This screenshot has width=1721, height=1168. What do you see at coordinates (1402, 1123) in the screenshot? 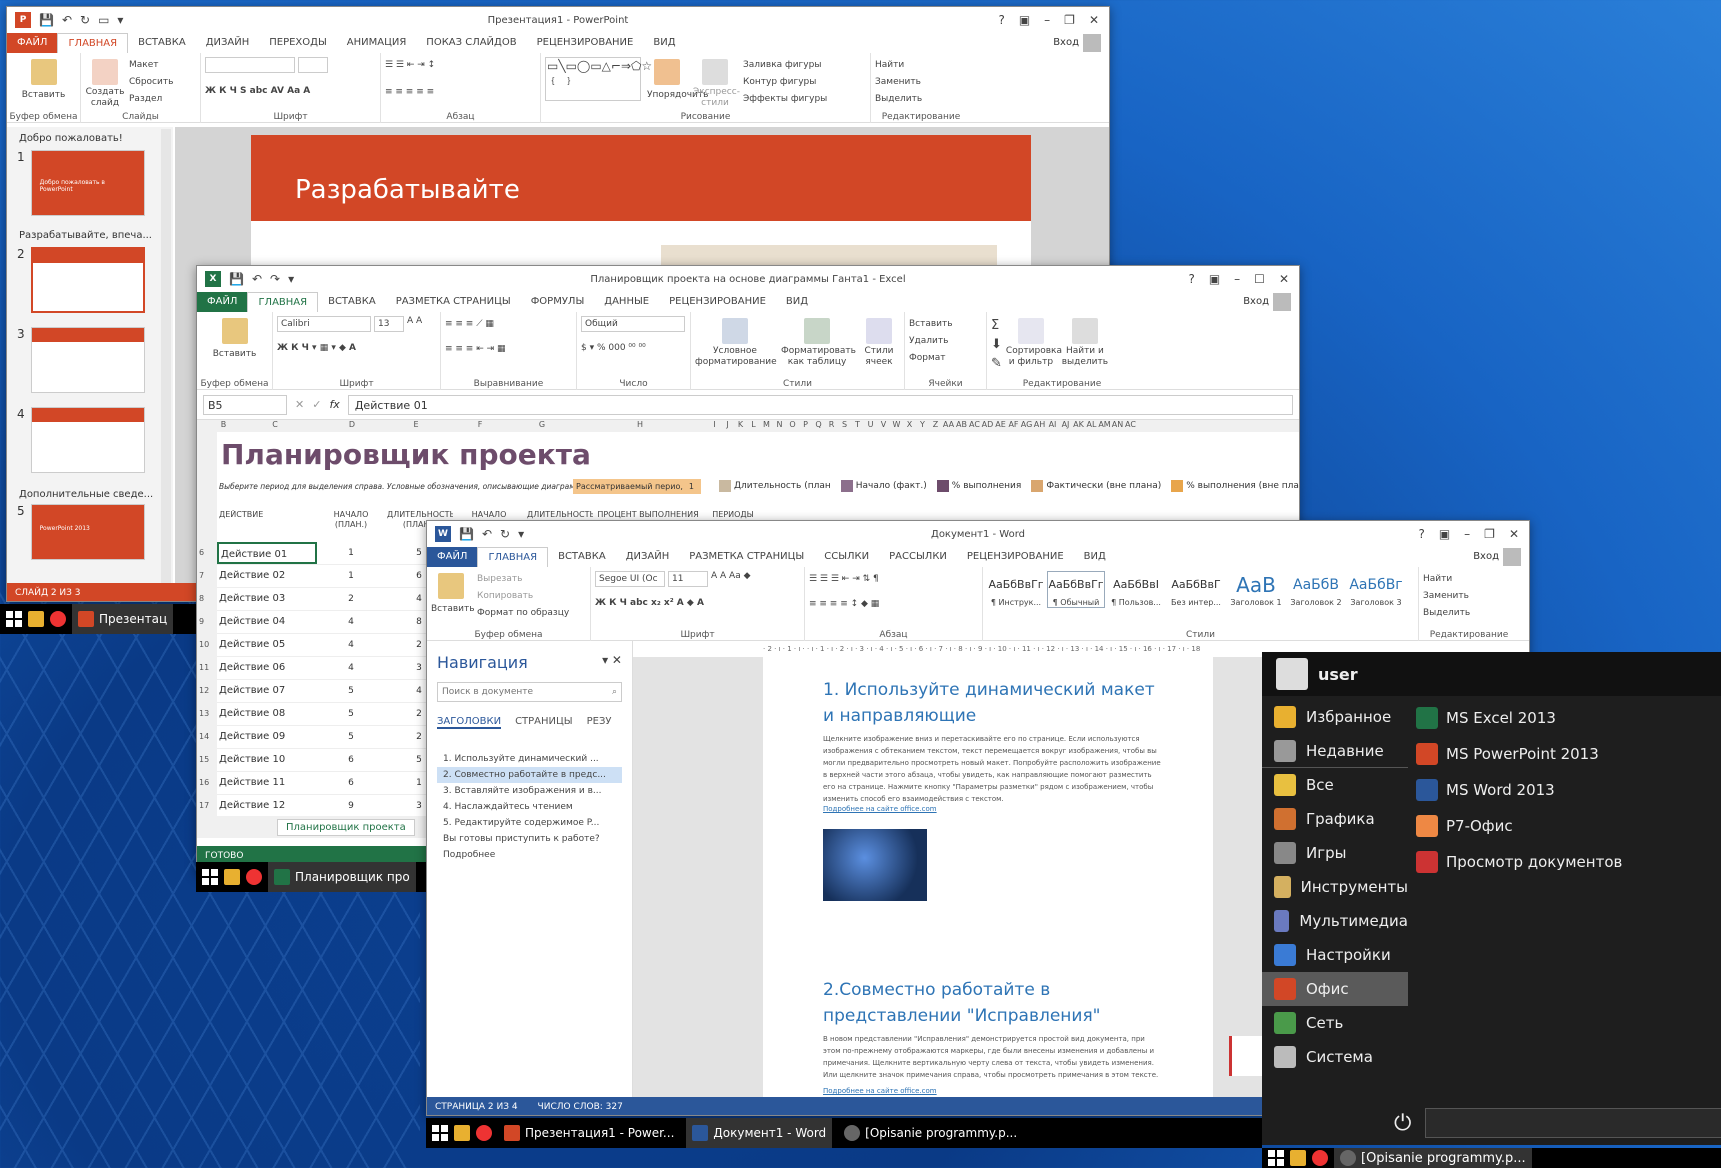
I see `power-icon: ⏻` at bounding box center [1402, 1123].